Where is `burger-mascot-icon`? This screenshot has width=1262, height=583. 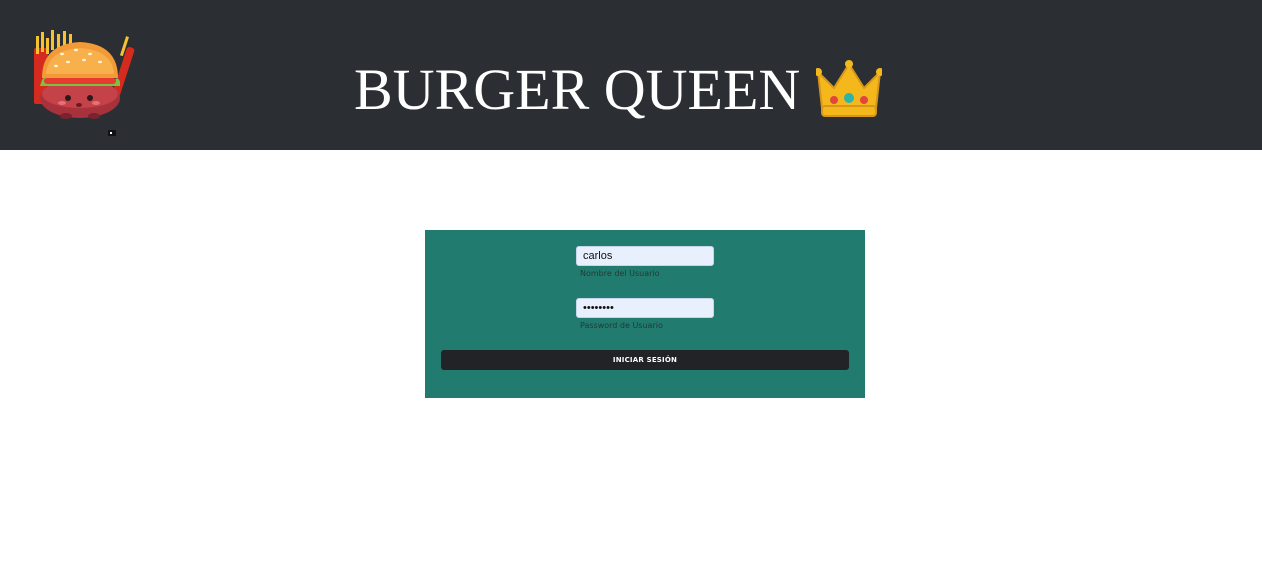
burger-mascot-icon is located at coordinates (84, 83).